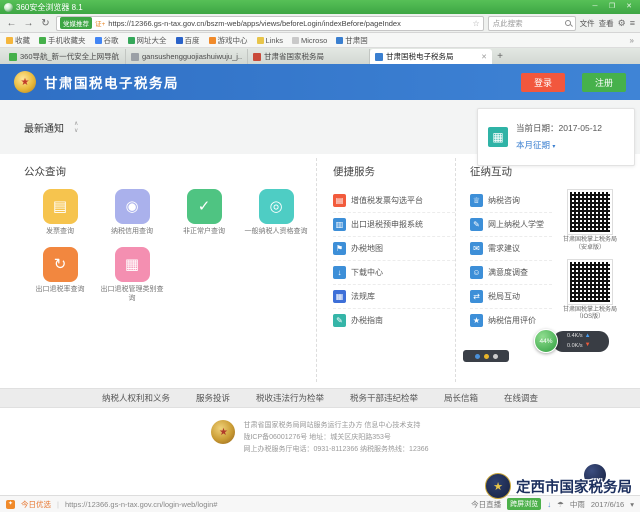 The height and width of the screenshot is (512, 640). I want to click on tax-period-dropdown: 本月征期 ▾, so click(559, 146).